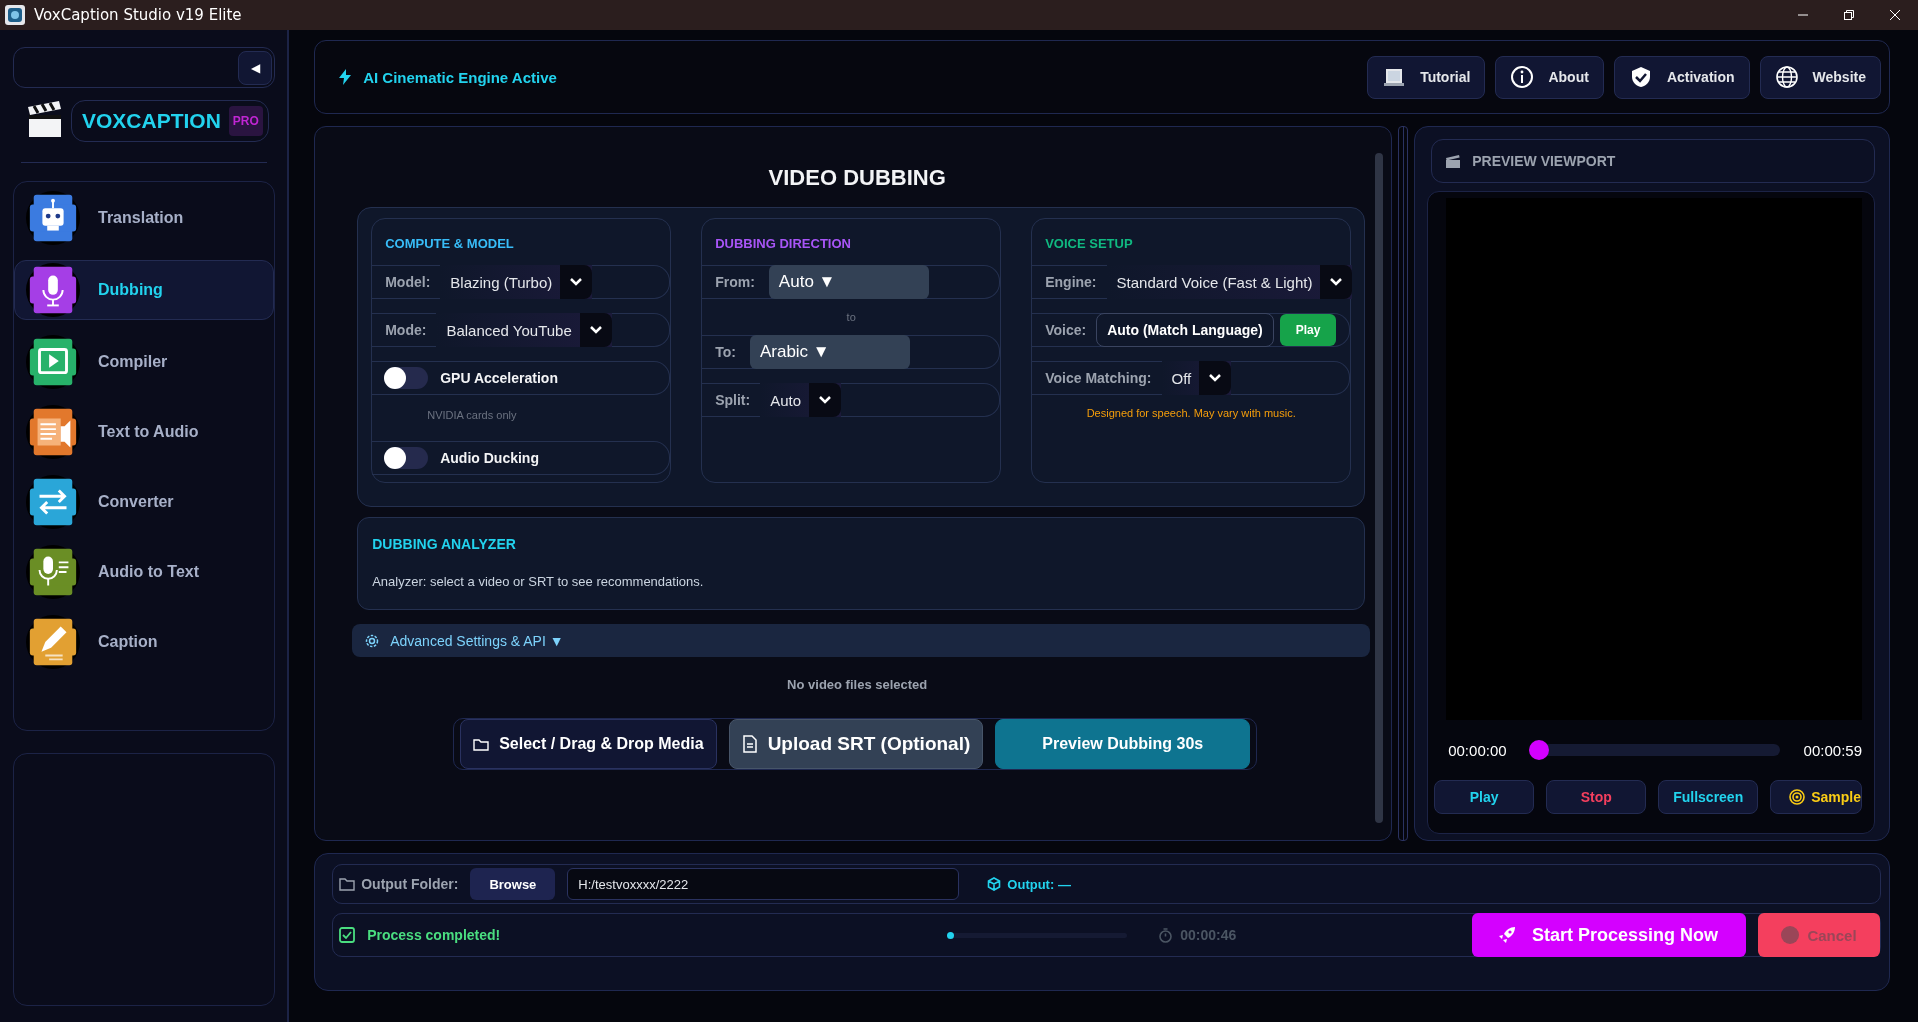 The width and height of the screenshot is (1918, 1022). What do you see at coordinates (1039, 884) in the screenshot?
I see `output-result: Output: —` at bounding box center [1039, 884].